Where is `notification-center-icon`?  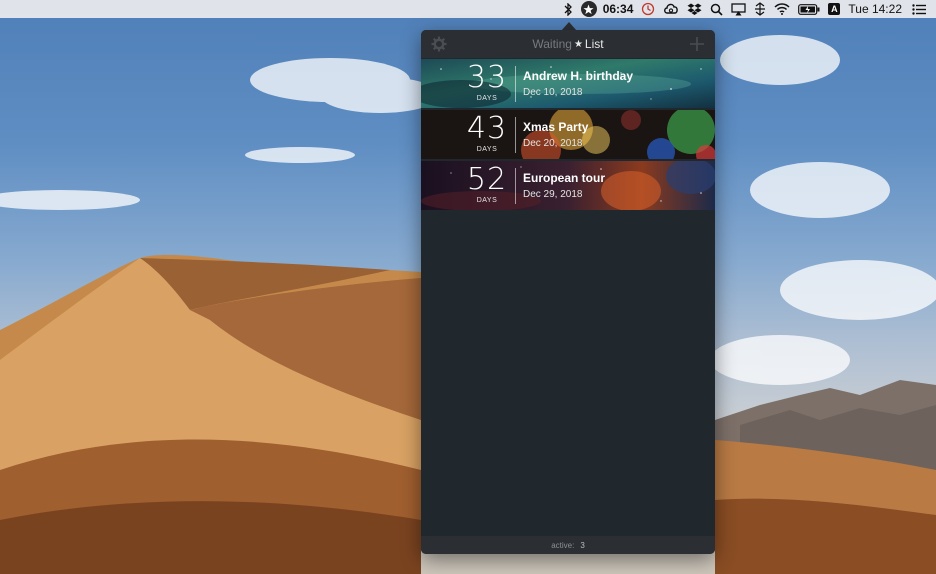
notification-center-icon is located at coordinates (919, 9).